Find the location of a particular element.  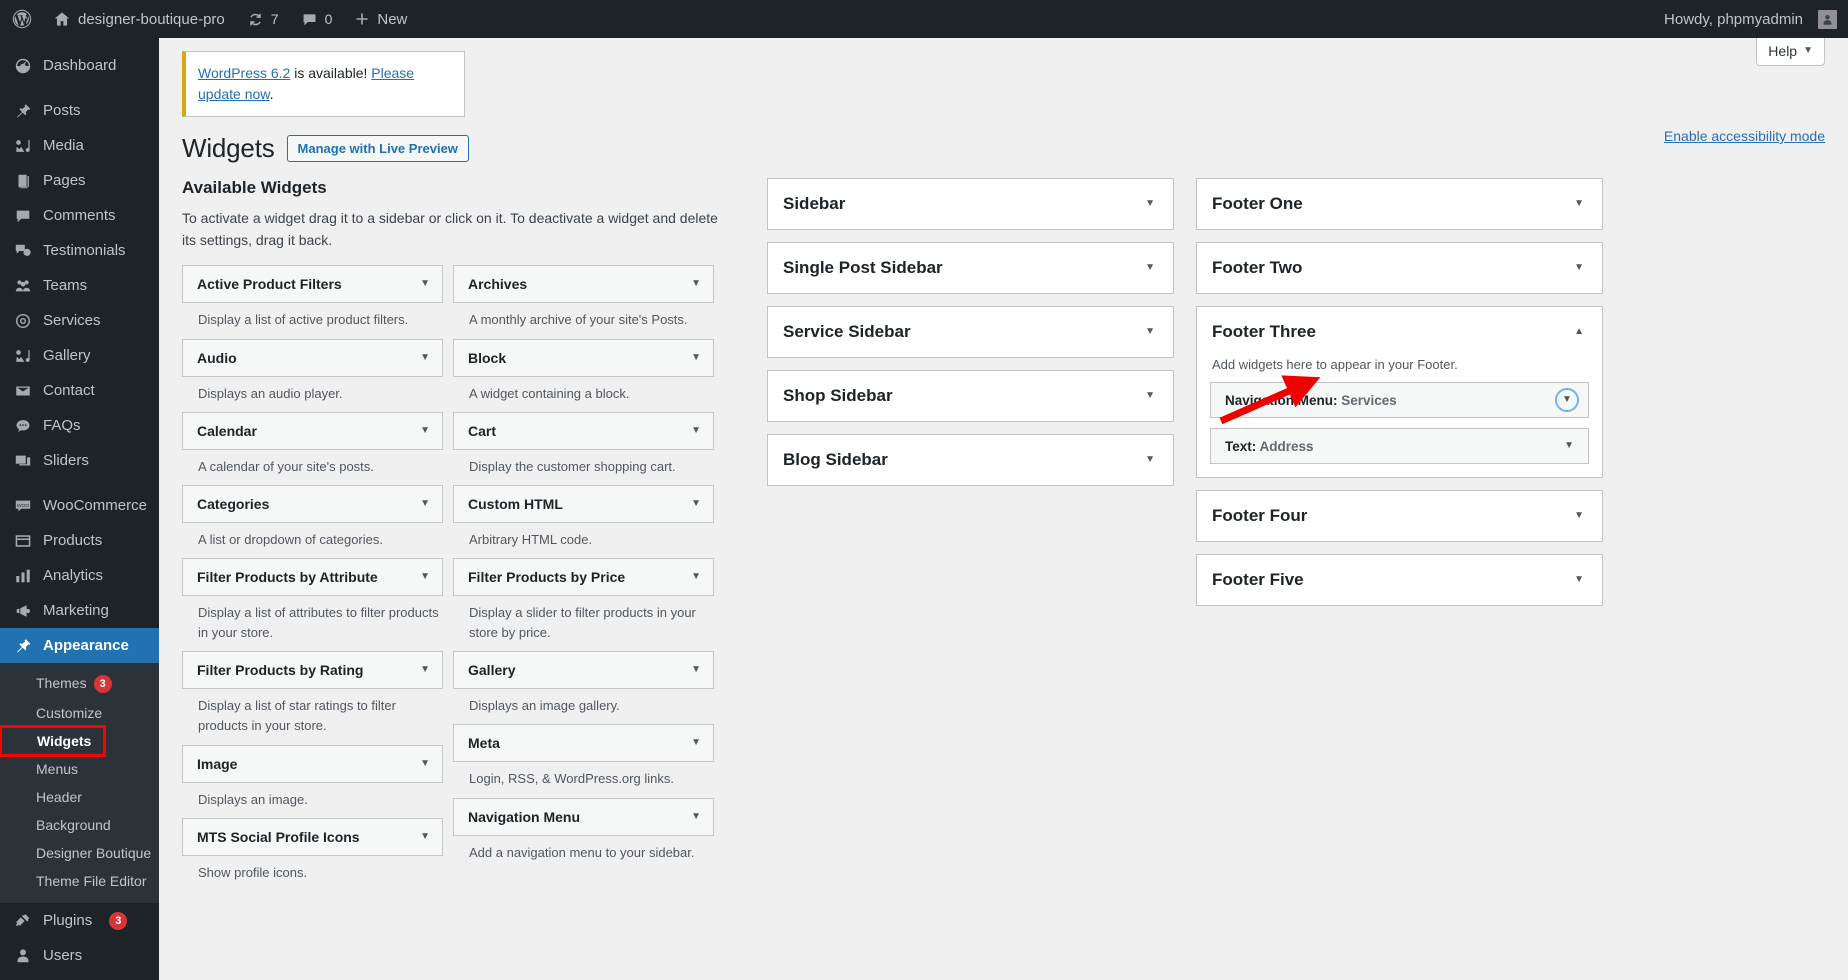

submenu-item-menus: Menus is located at coordinates (79, 769).